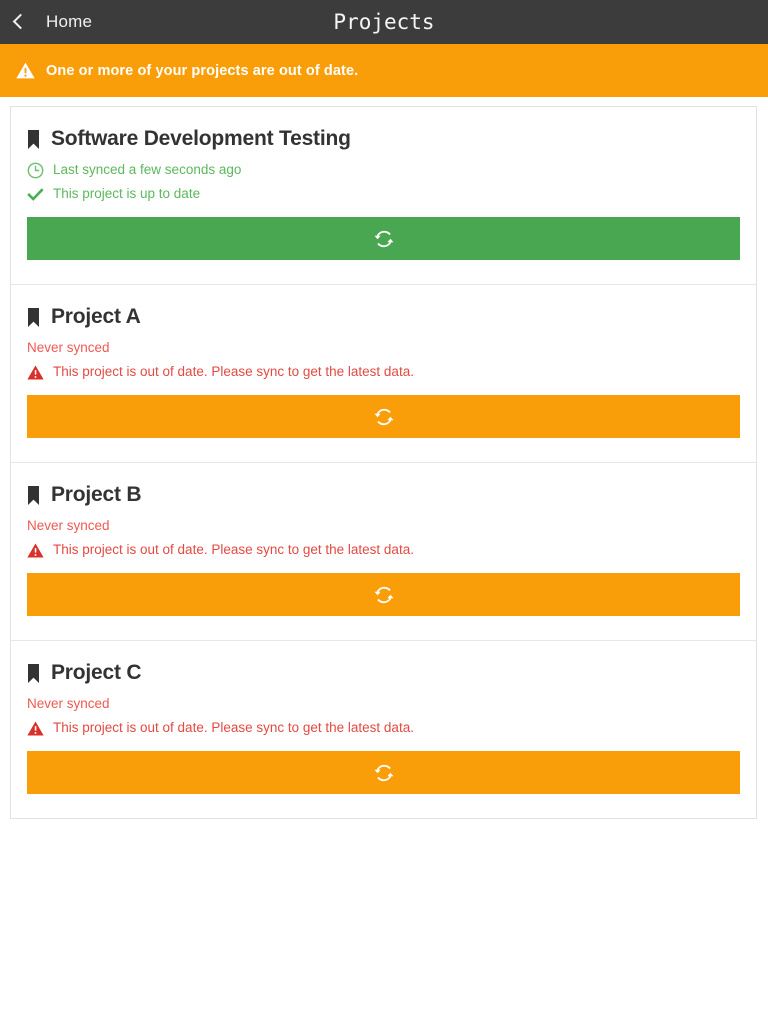 The width and height of the screenshot is (768, 1024). Describe the element at coordinates (383, 139) in the screenshot. I see `project-title: Software Development Testing` at that location.